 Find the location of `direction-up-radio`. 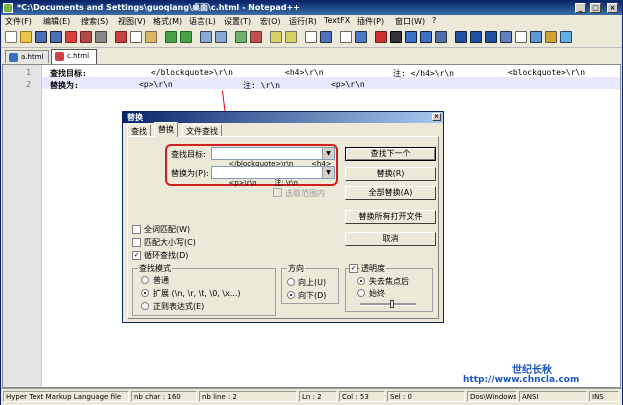

direction-up-radio is located at coordinates (291, 282).